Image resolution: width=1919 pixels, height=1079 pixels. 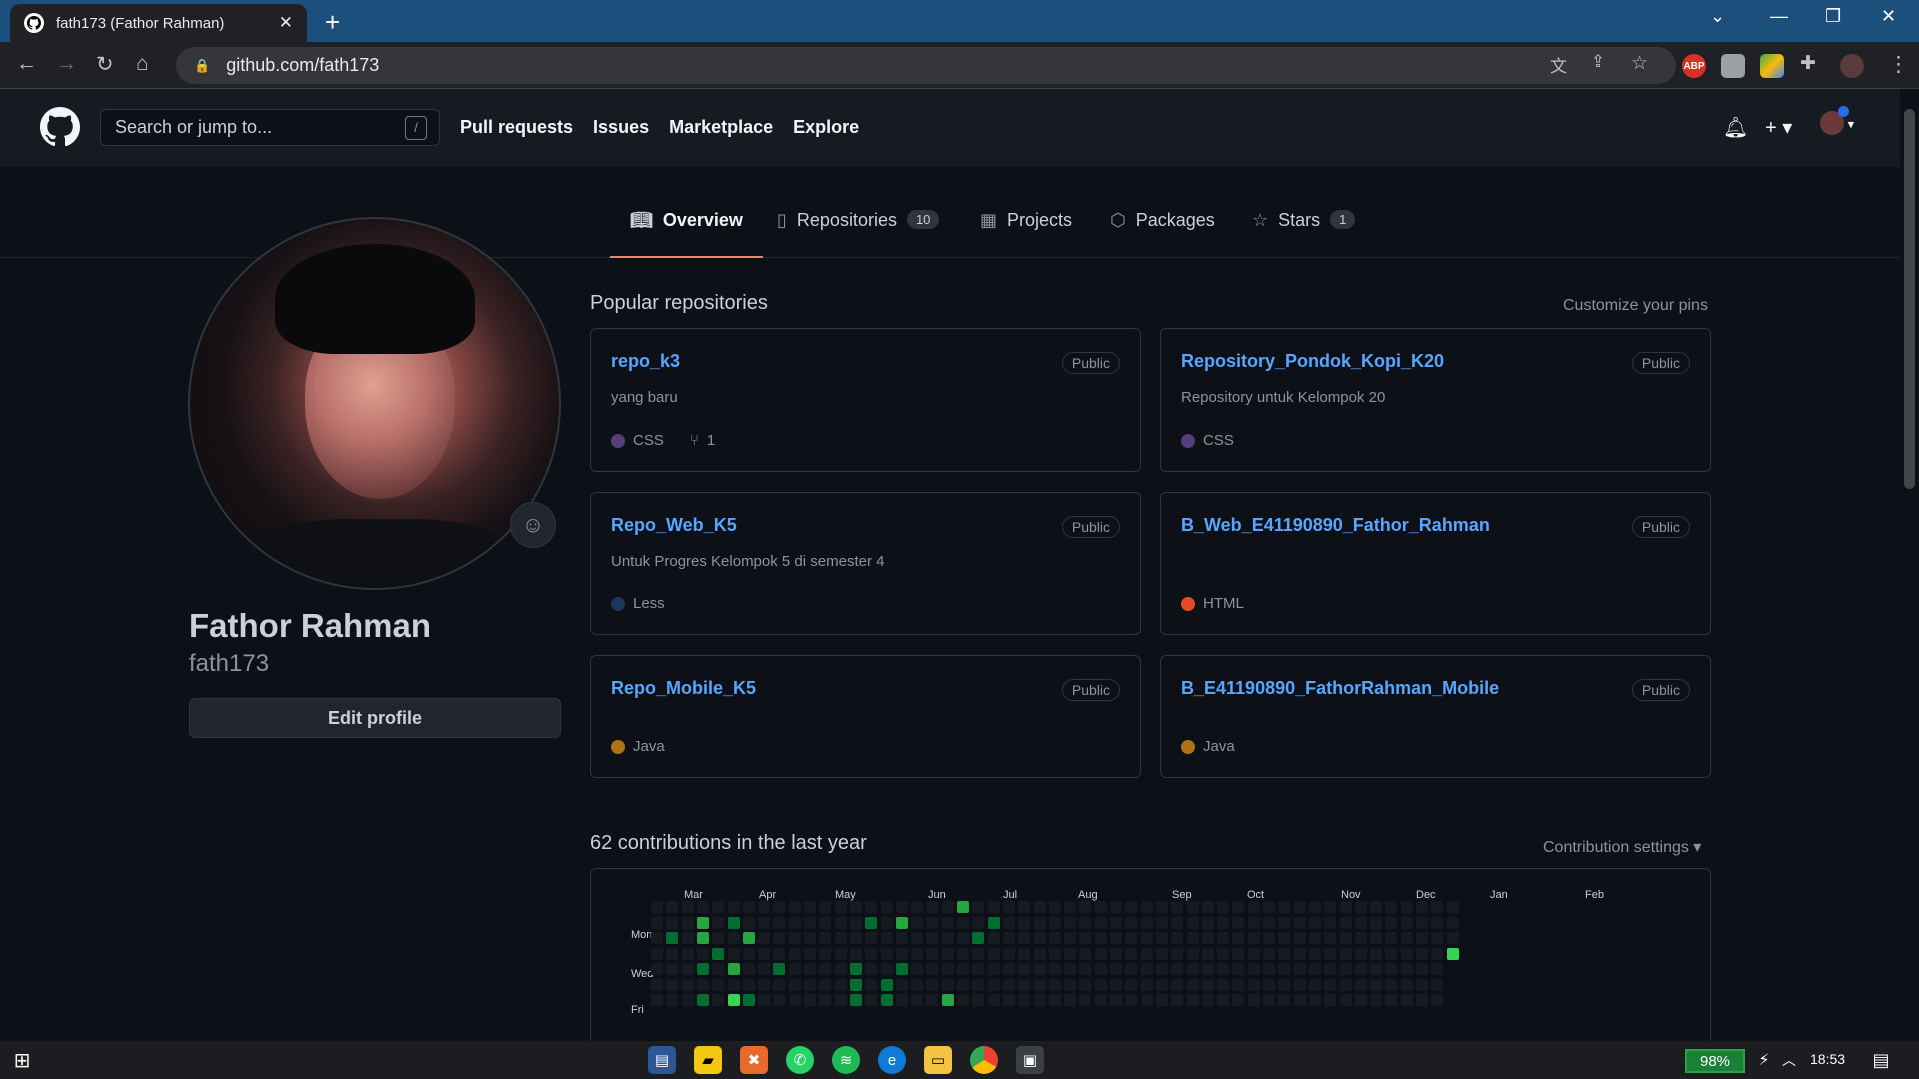 What do you see at coordinates (1779, 16) in the screenshot?
I see `minimize-icon: —` at bounding box center [1779, 16].